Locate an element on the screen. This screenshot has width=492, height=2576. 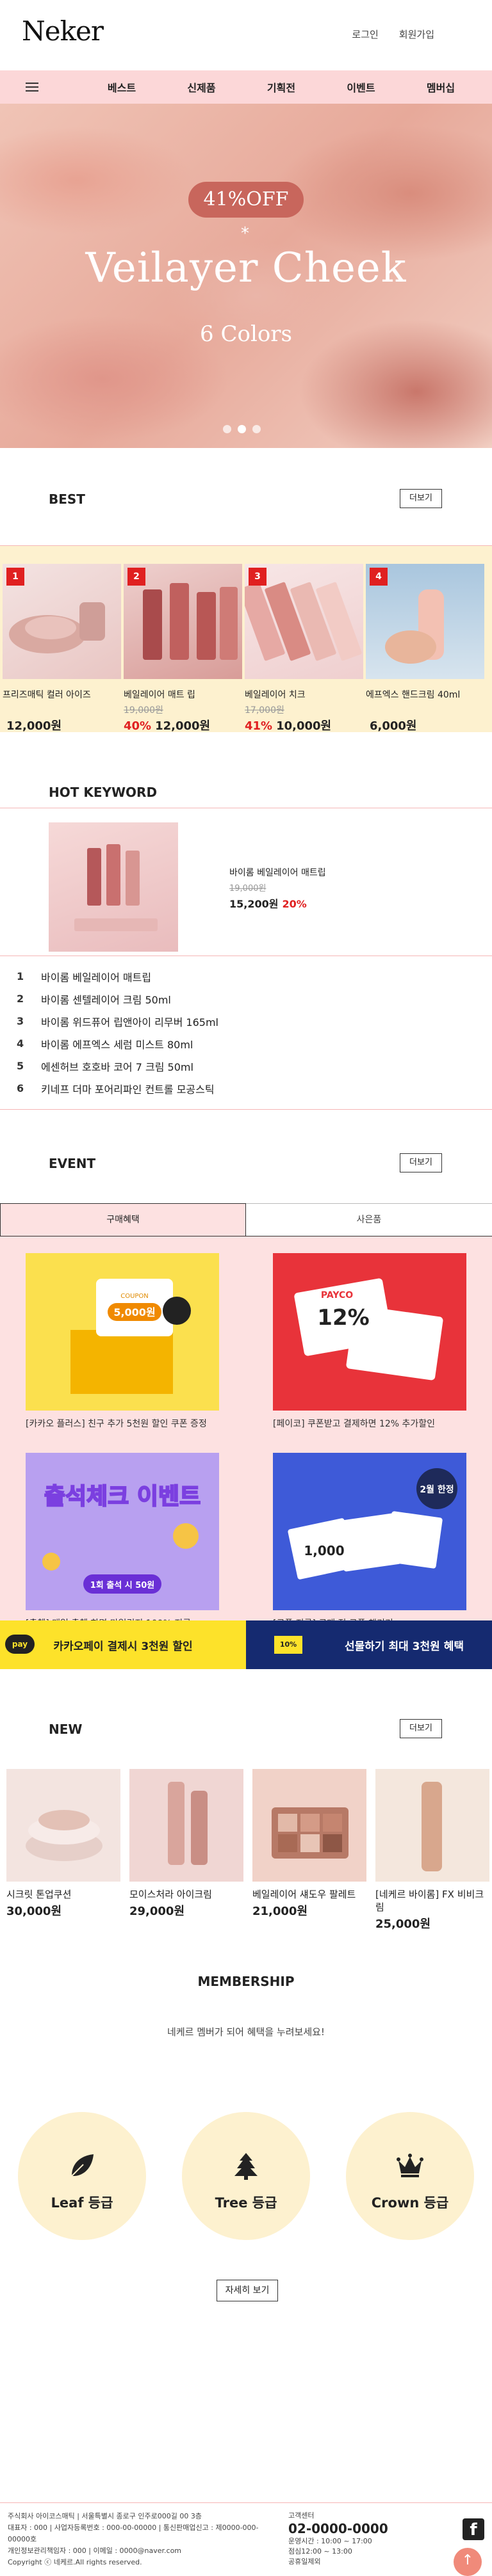
keyword-text: 키네프 더마 포어리파인 컨트롤 모공스틱 is located at coordinates (128, 1088).